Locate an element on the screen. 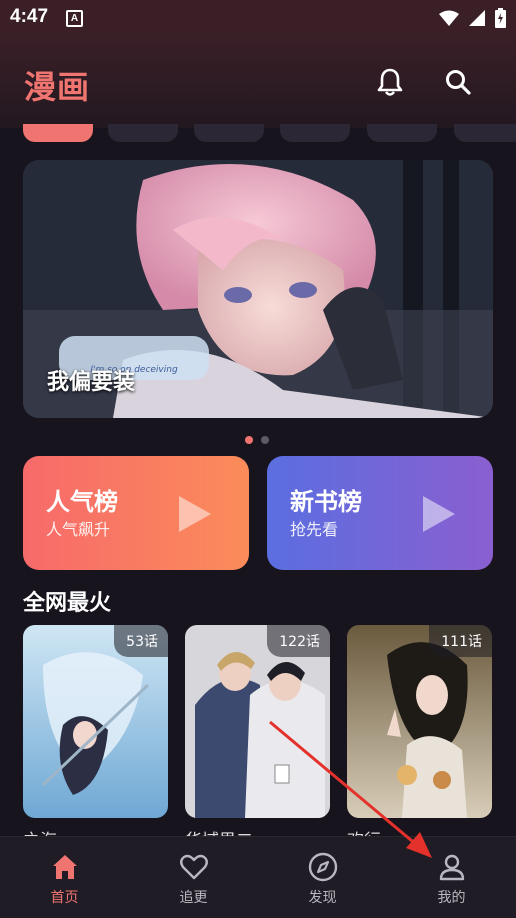 The image size is (516, 918). nav-label: 发现 is located at coordinates (322, 898).